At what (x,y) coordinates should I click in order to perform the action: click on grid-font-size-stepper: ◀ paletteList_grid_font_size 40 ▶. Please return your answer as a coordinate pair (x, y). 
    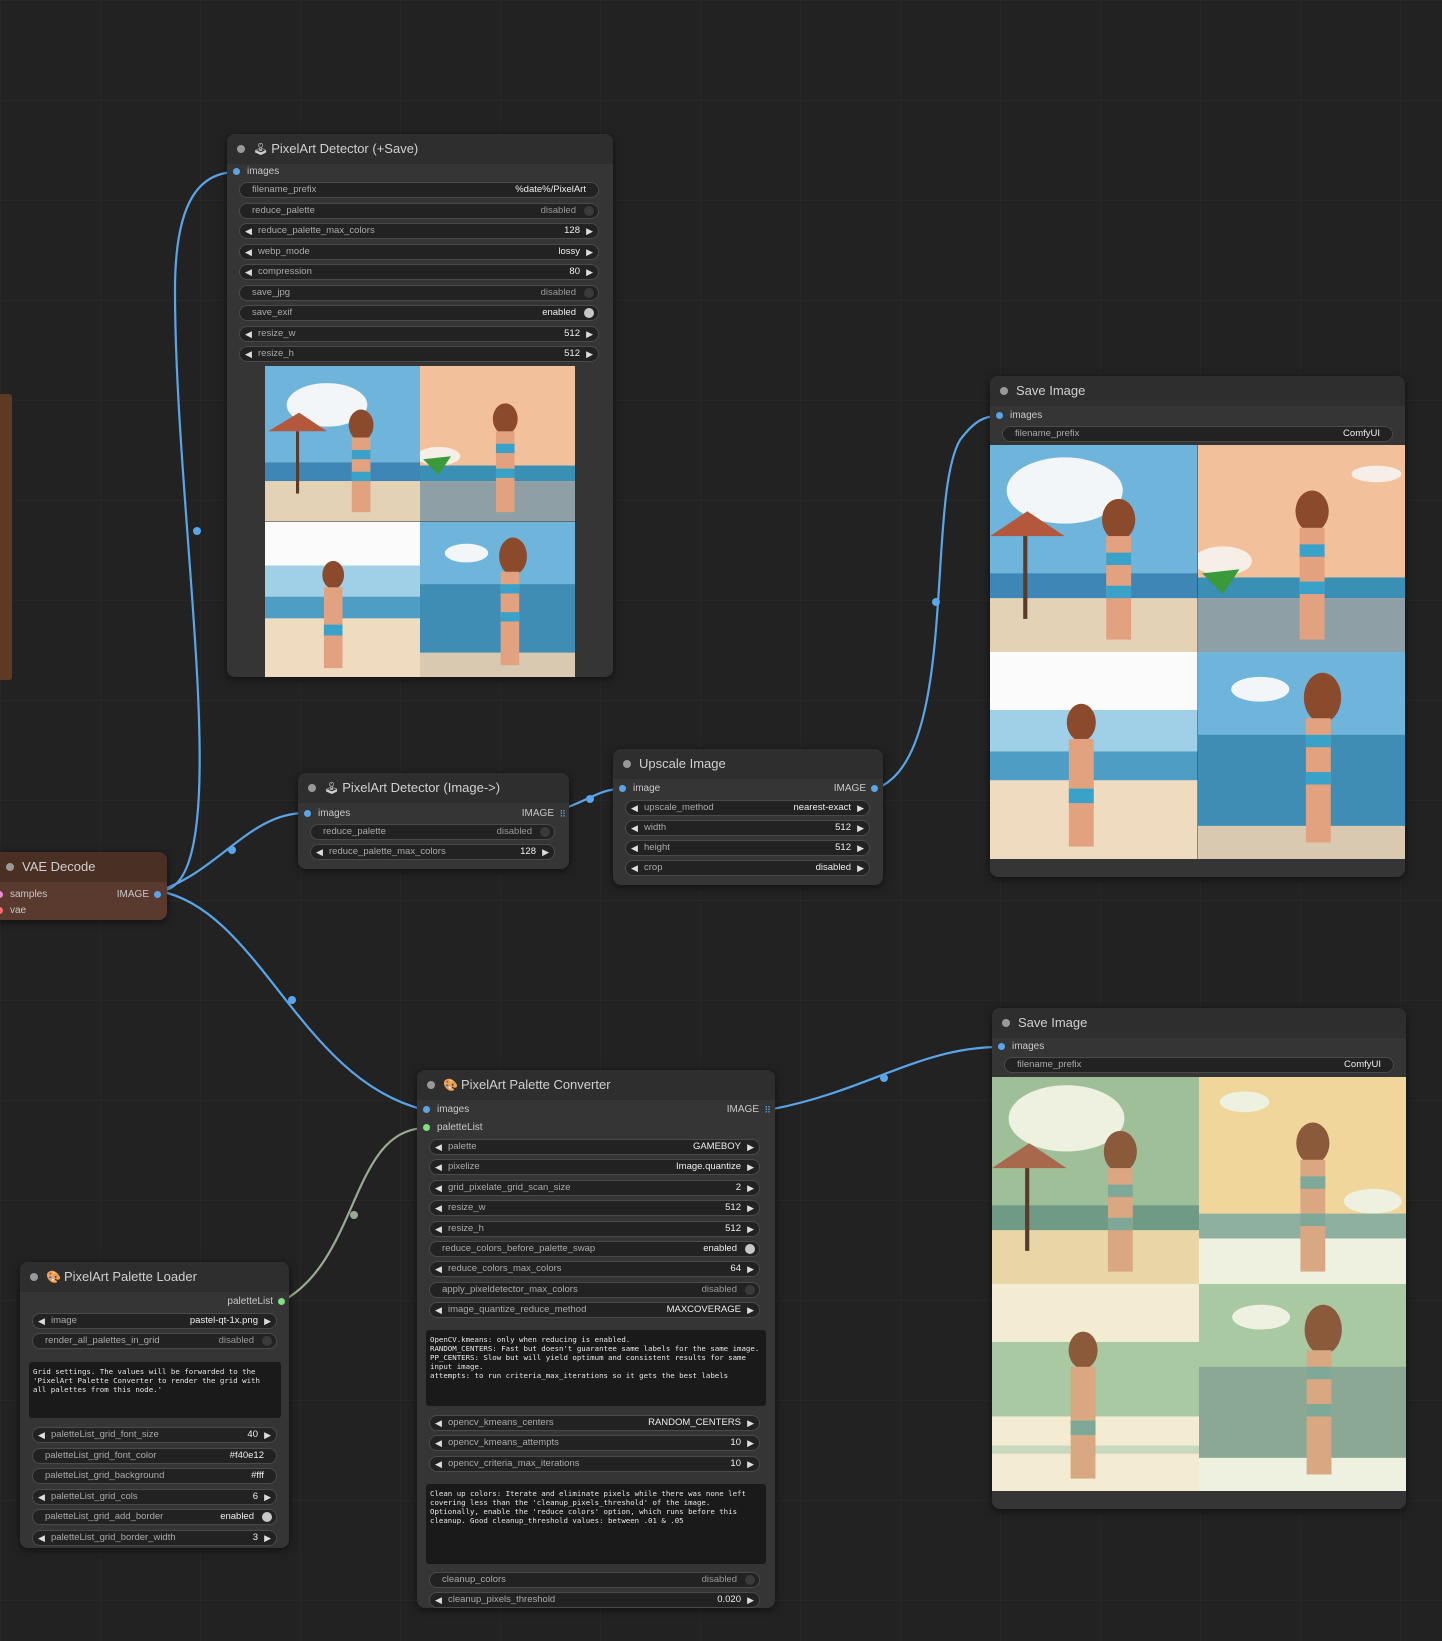
    Looking at the image, I should click on (154, 1435).